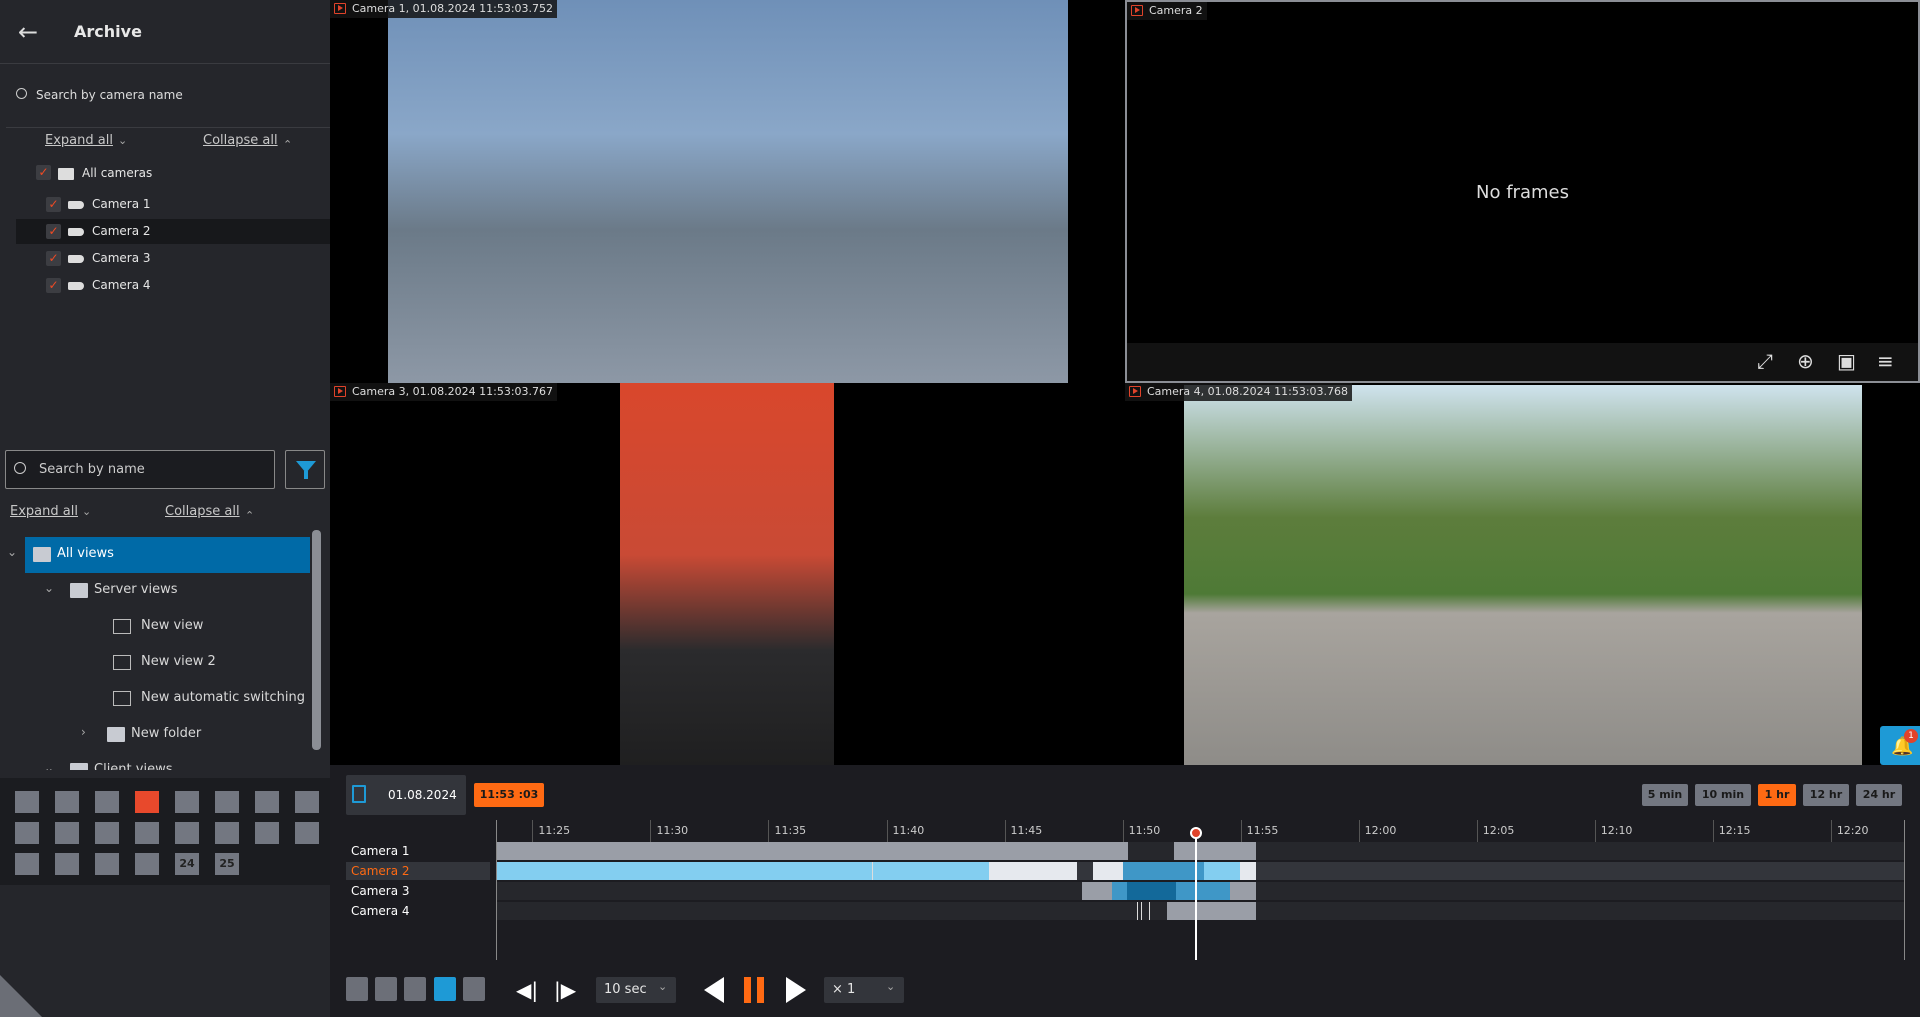  Describe the element at coordinates (305, 469) in the screenshot. I see `filter-button` at that location.